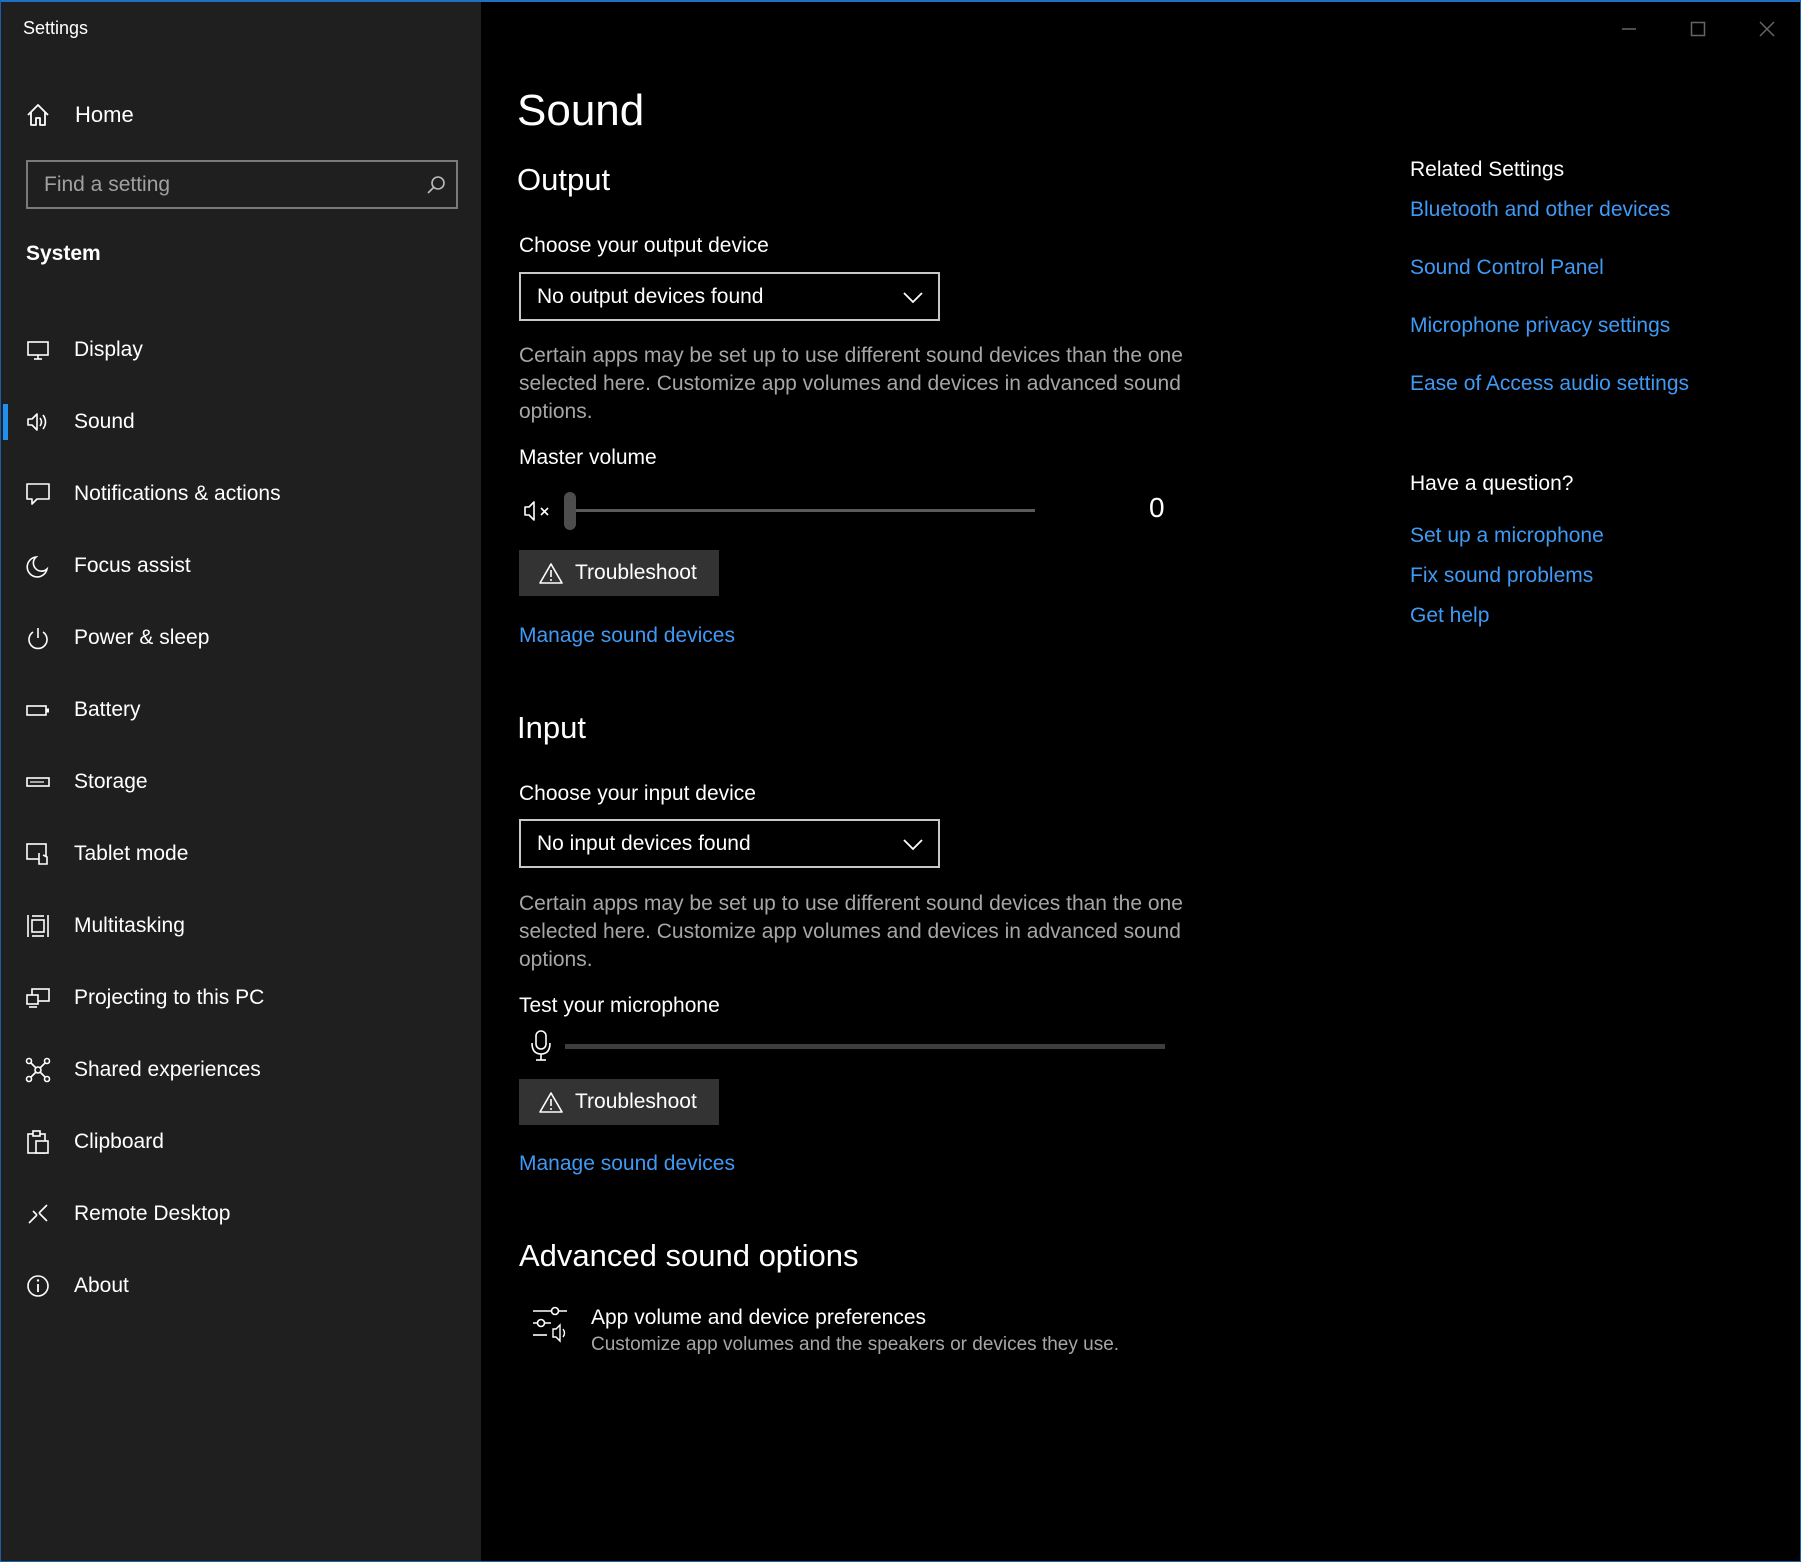 Image resolution: width=1801 pixels, height=1562 pixels. What do you see at coordinates (588, 457) in the screenshot?
I see `master-volume-label: Master volume` at bounding box center [588, 457].